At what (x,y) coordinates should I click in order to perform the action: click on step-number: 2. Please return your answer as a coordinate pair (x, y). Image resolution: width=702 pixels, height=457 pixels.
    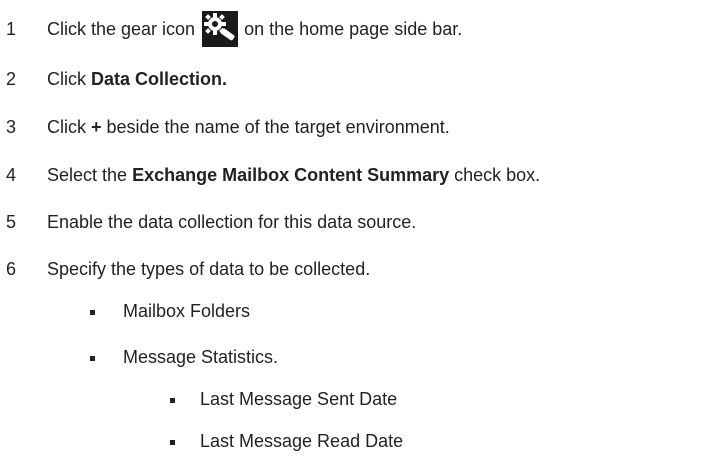
    Looking at the image, I should click on (11, 78).